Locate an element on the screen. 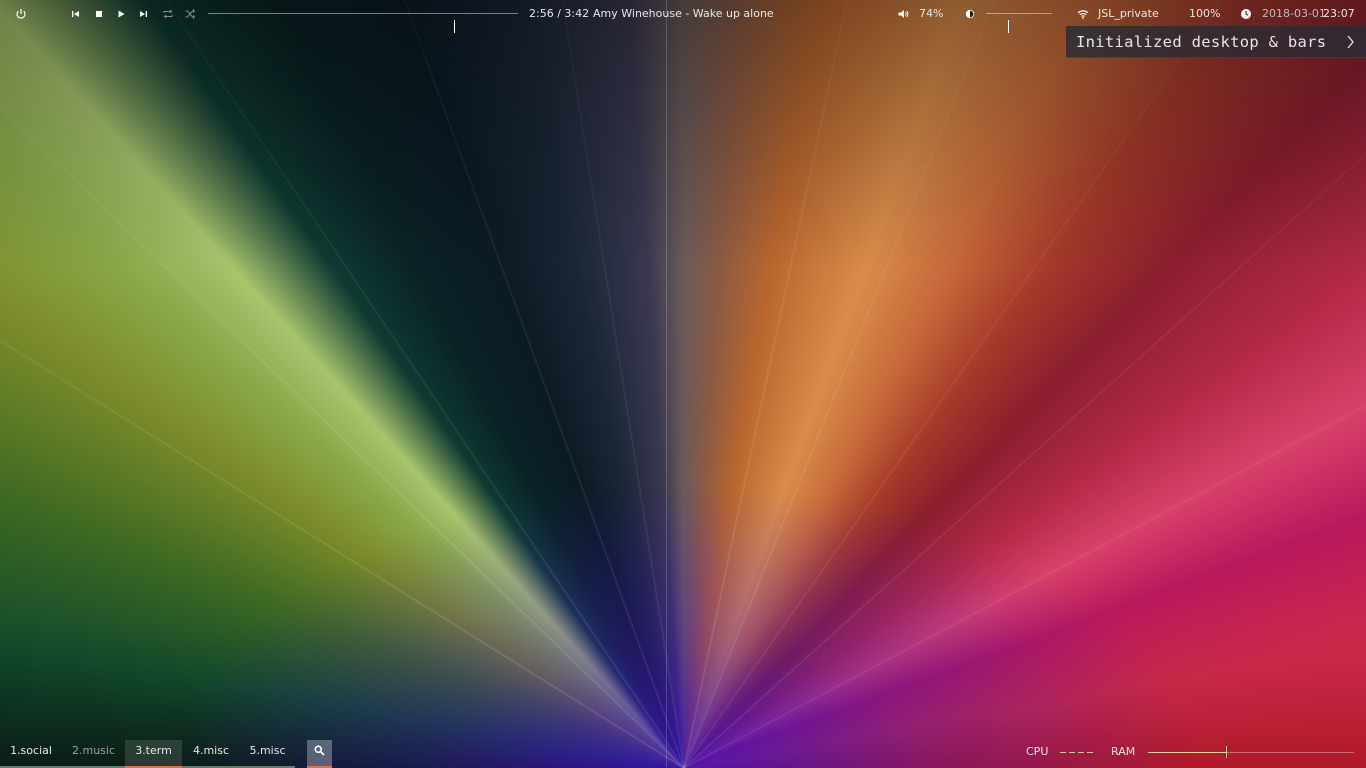  seek-handle is located at coordinates (454, 26).